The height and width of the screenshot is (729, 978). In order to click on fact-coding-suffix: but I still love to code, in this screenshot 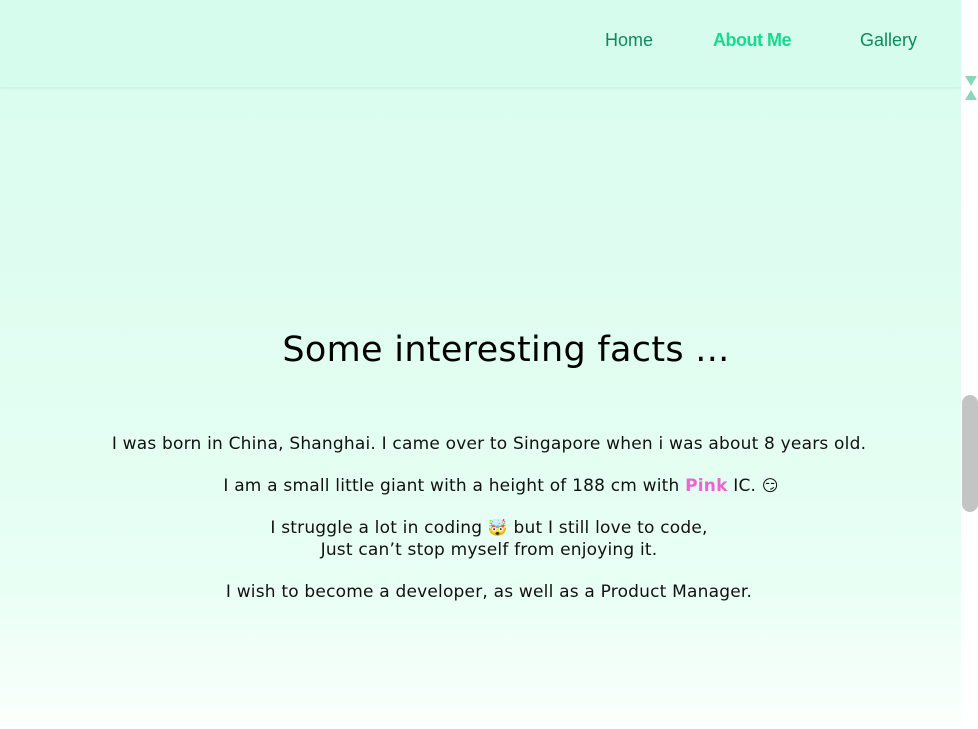, I will do `click(607, 528)`.